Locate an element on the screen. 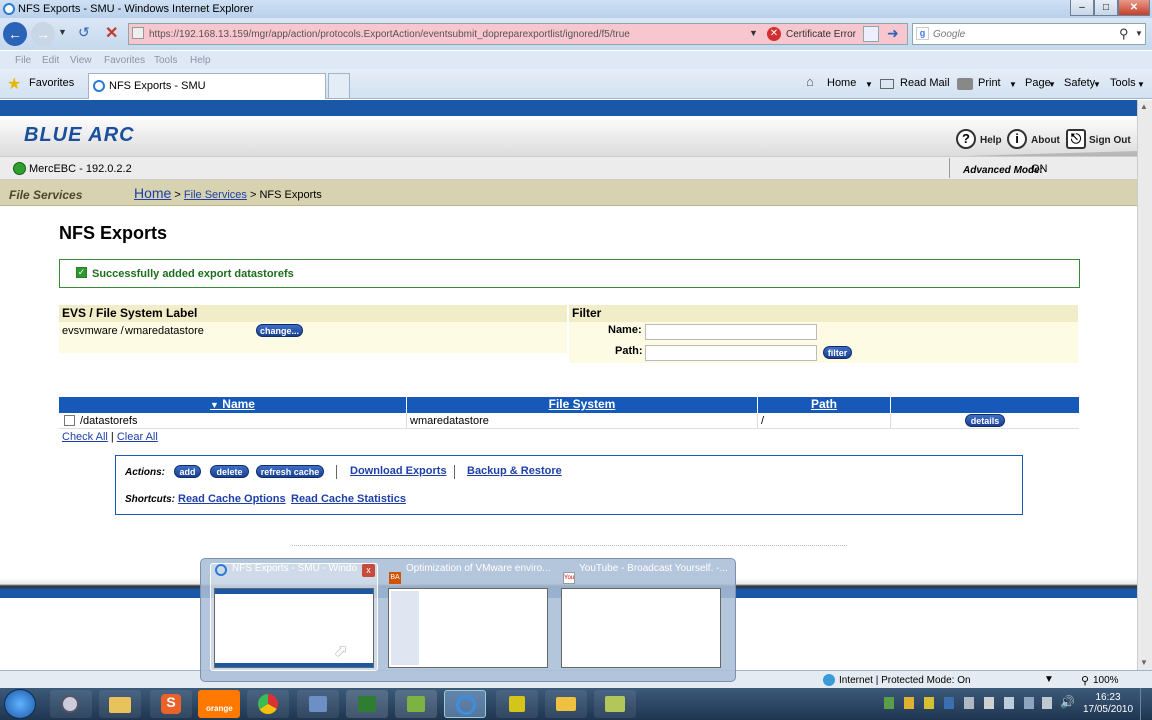  taskbar-chrome-icon is located at coordinates (268, 704).